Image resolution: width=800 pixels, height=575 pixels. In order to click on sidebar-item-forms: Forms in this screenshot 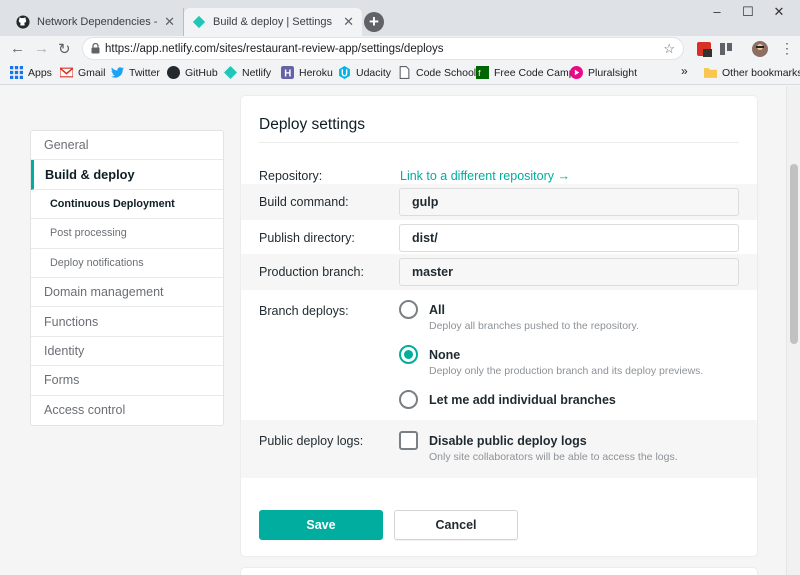, I will do `click(127, 381)`.